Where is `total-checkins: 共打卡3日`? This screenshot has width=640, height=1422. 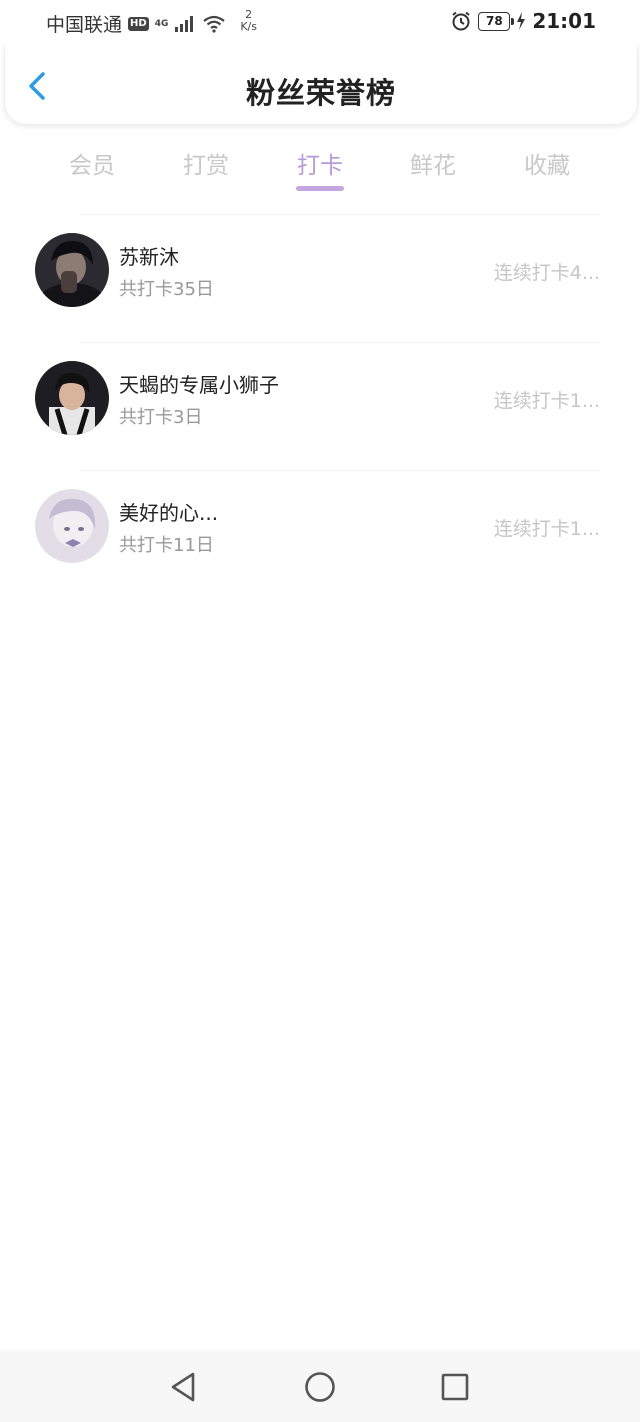 total-checkins: 共打卡3日 is located at coordinates (161, 417).